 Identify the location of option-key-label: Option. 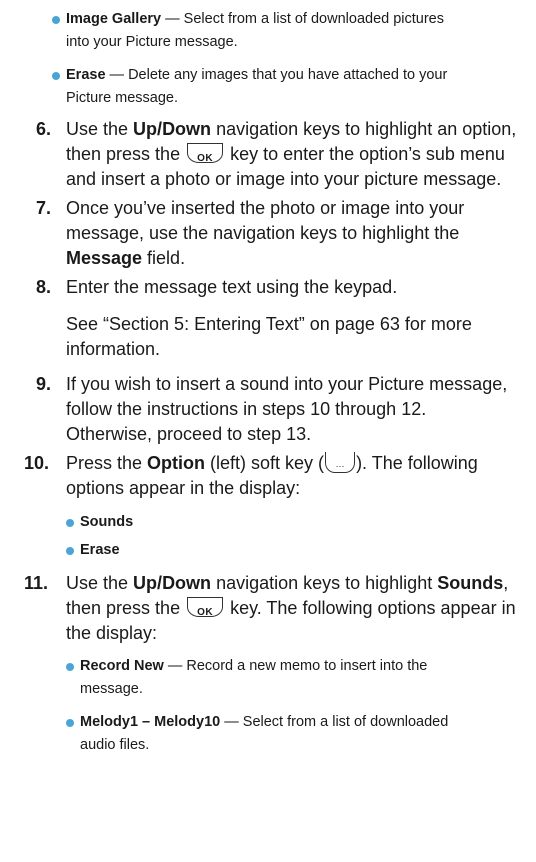
(176, 463).